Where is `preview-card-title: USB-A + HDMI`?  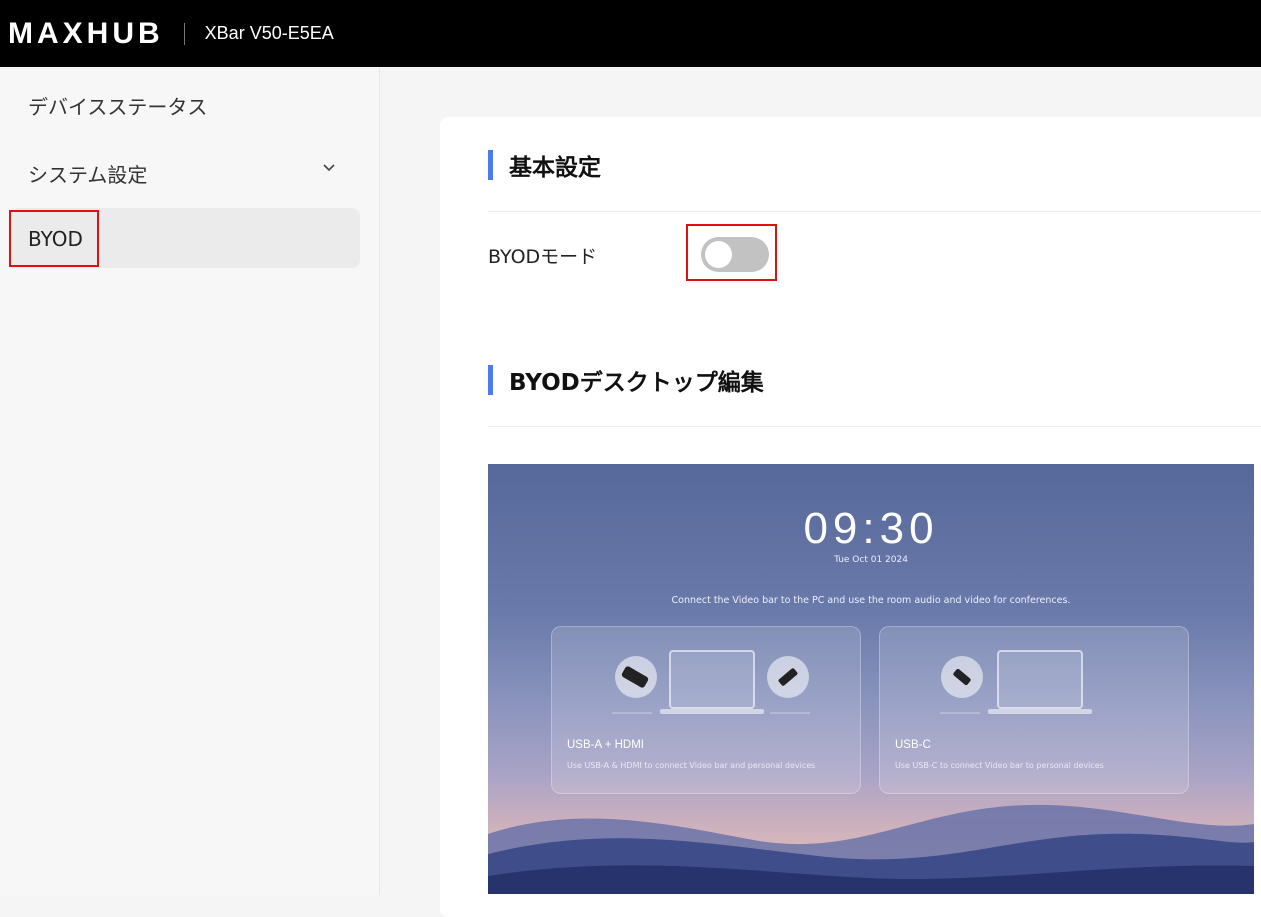
preview-card-title: USB-A + HDMI is located at coordinates (606, 745).